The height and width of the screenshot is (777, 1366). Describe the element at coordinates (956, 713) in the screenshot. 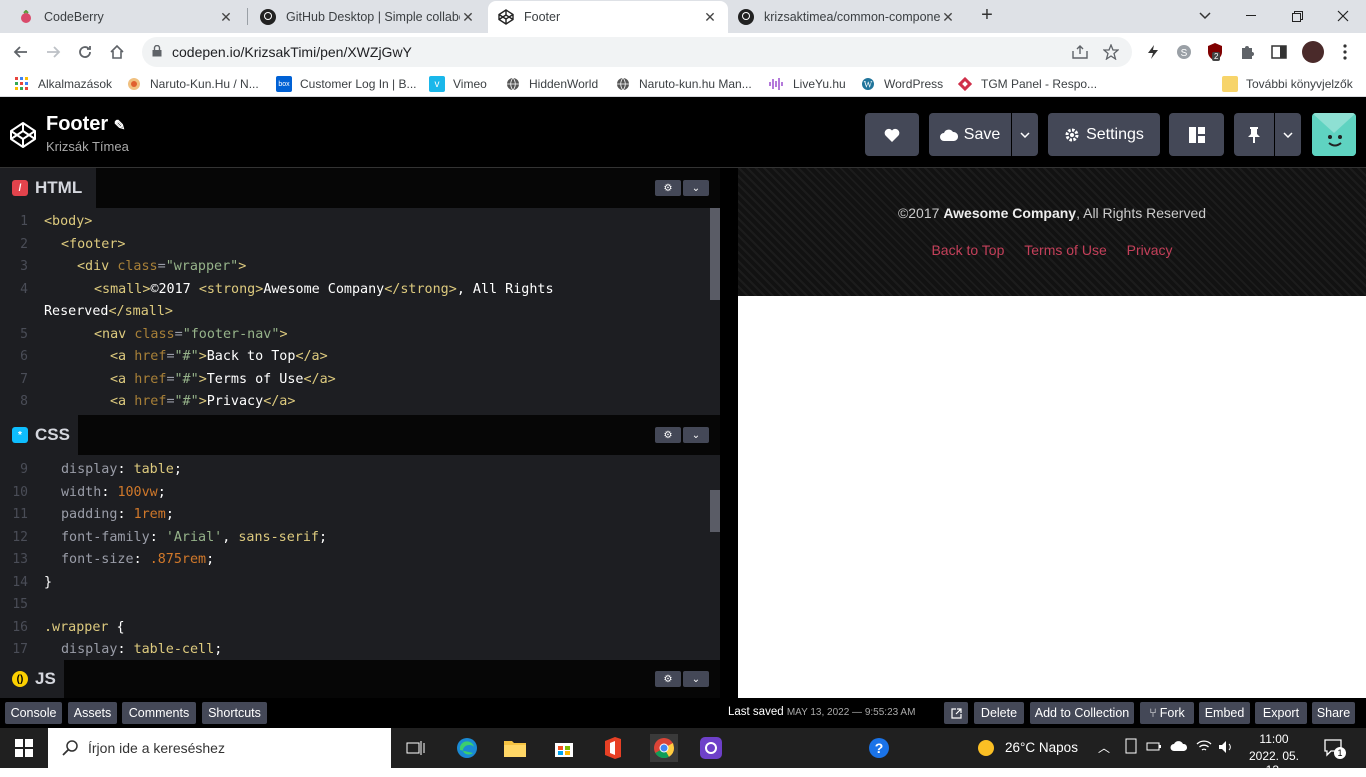

I see `open-external-icon` at that location.